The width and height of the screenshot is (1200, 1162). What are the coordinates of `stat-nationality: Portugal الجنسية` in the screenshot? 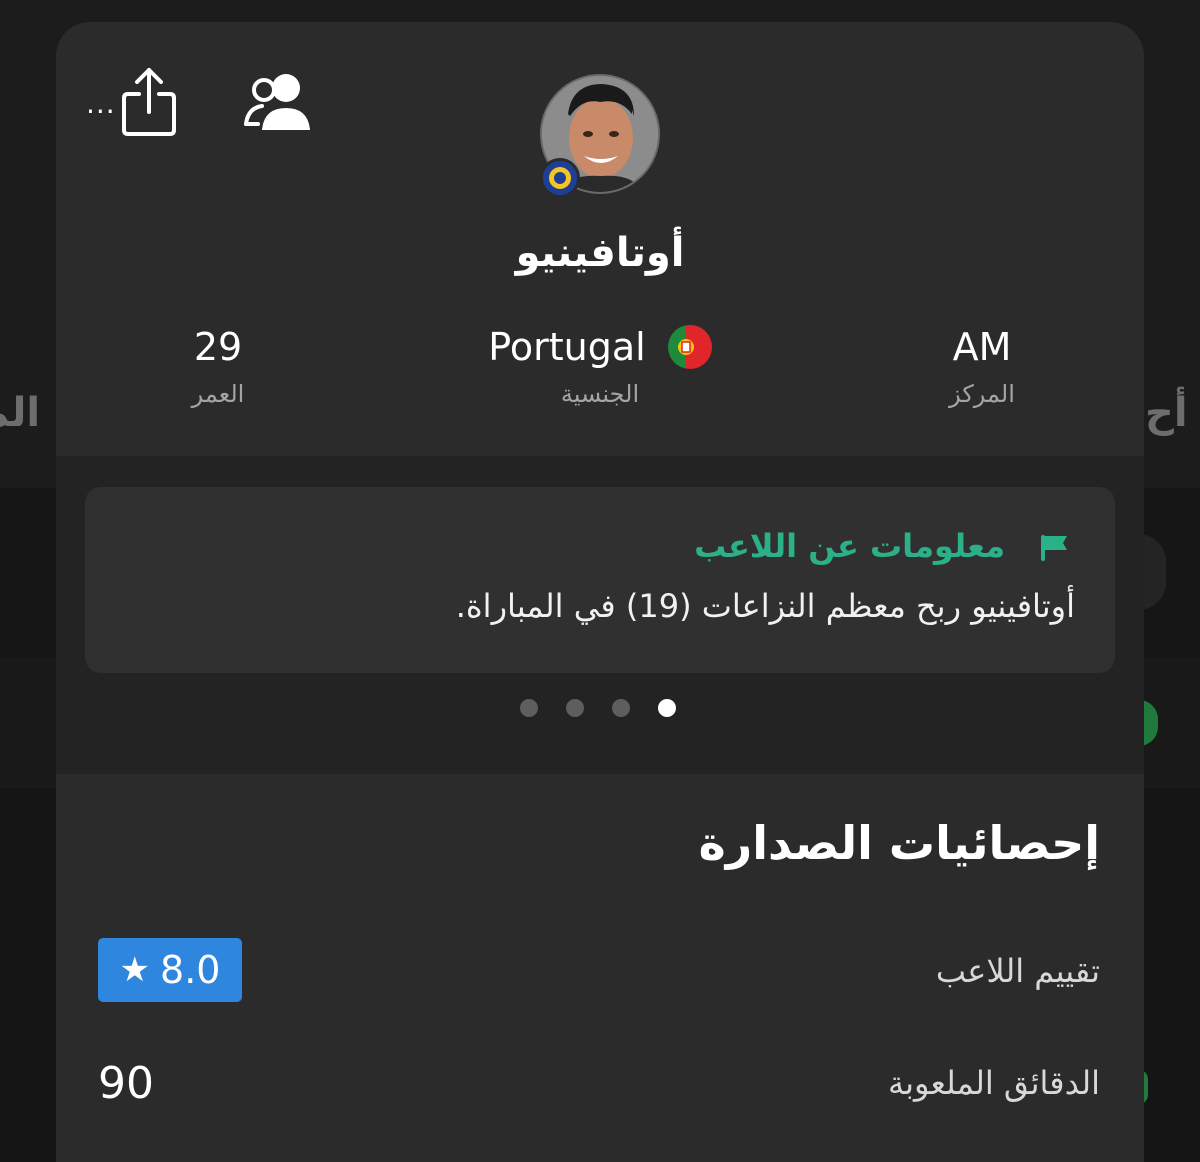 It's located at (600, 366).